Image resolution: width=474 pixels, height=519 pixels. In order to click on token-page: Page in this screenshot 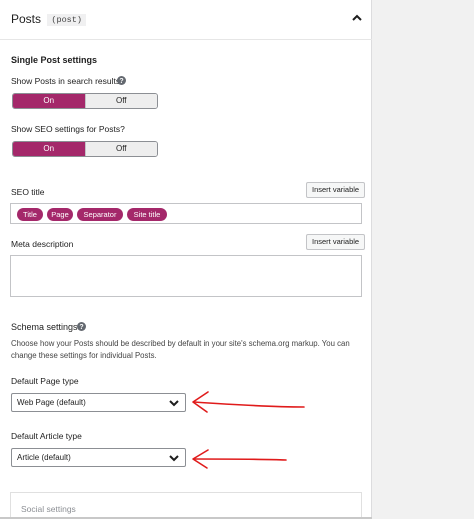, I will do `click(60, 214)`.